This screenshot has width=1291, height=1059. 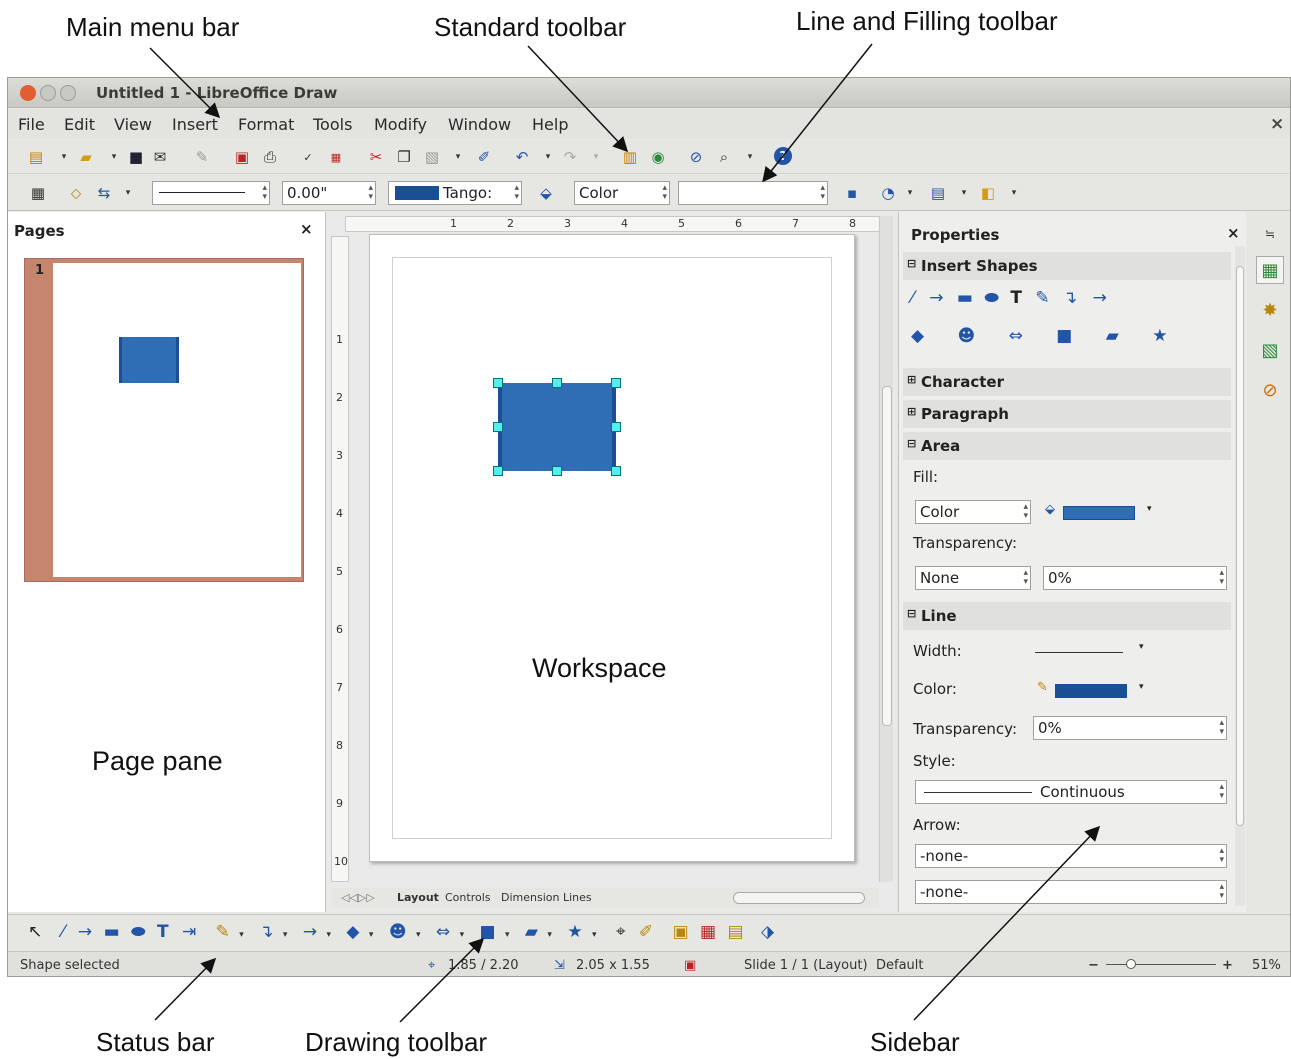 I want to click on standard-toolbar-pointer, so click(x=578, y=99).